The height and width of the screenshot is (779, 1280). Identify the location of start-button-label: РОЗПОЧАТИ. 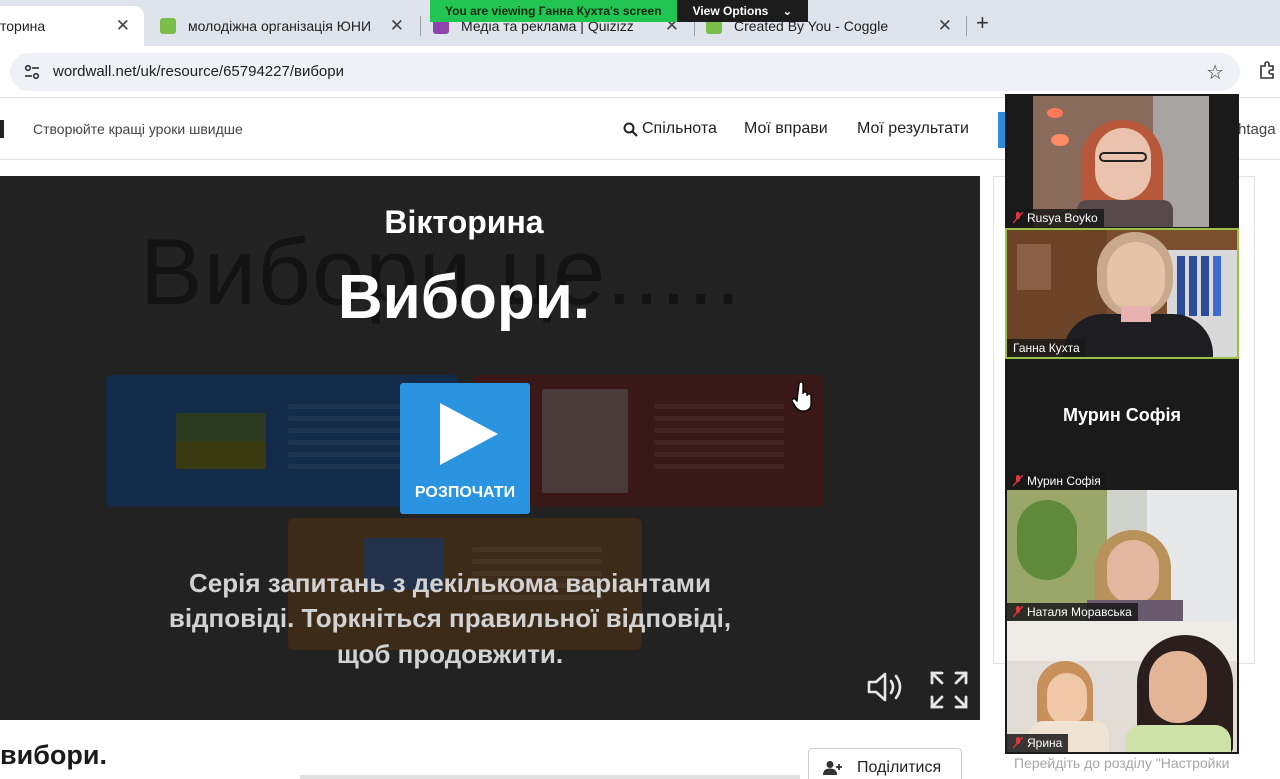
(465, 492).